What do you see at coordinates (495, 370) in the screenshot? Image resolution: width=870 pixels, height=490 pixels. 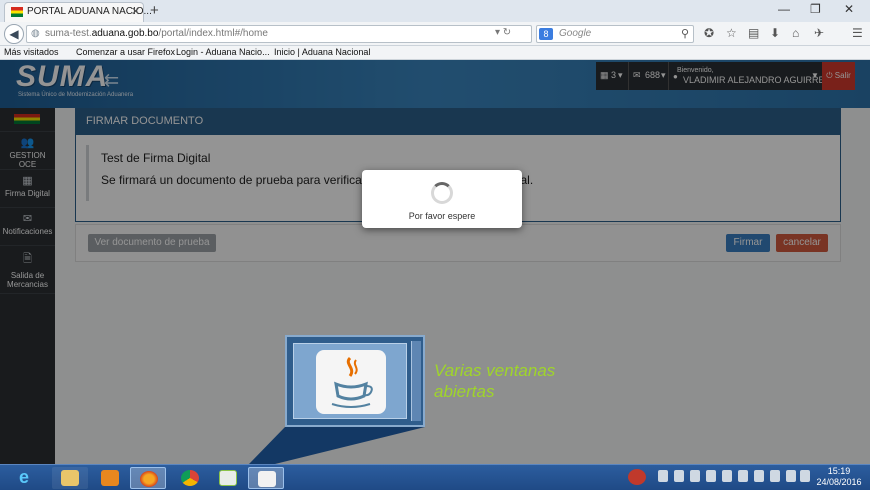 I see `caption-line1: Varias ventanas` at bounding box center [495, 370].